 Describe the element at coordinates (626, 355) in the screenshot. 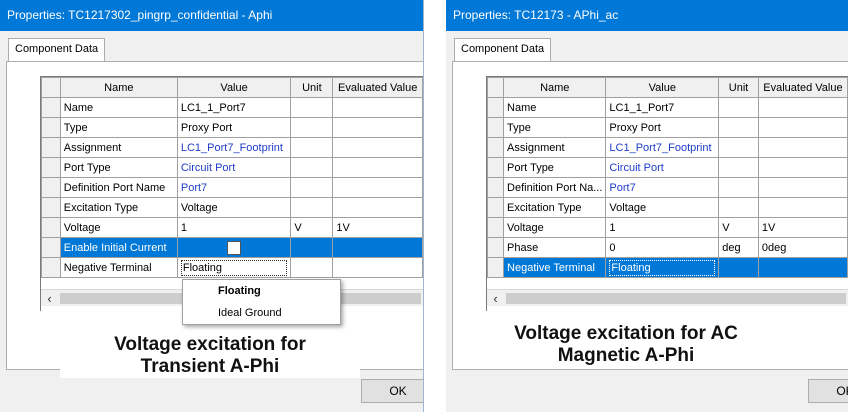

I see `caption-line: Magnetic A-Phi` at that location.